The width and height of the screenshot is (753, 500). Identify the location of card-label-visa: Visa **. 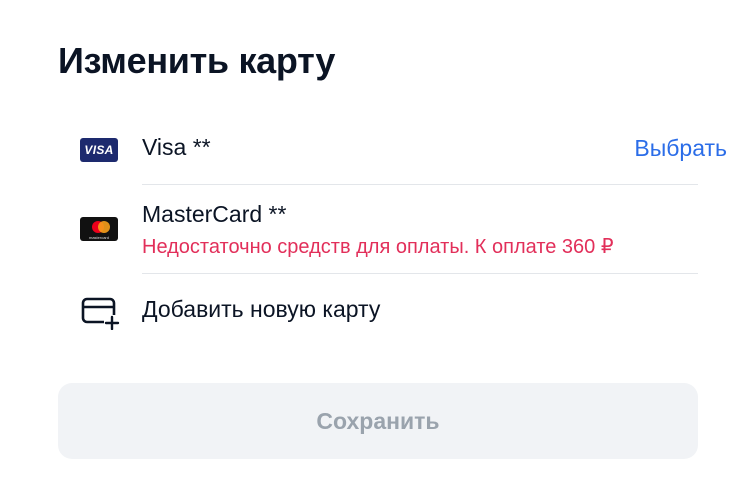
(176, 147).